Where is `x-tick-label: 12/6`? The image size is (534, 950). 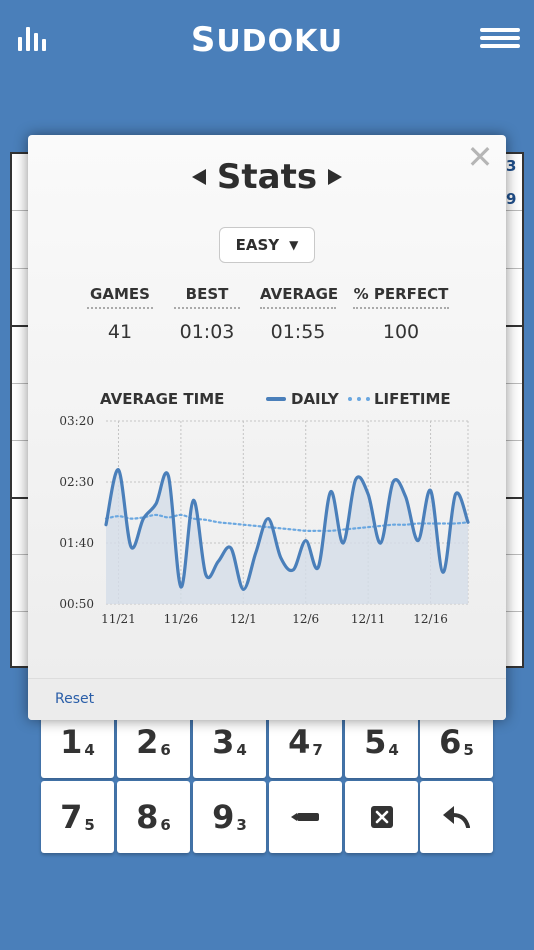 x-tick-label: 12/6 is located at coordinates (305, 619).